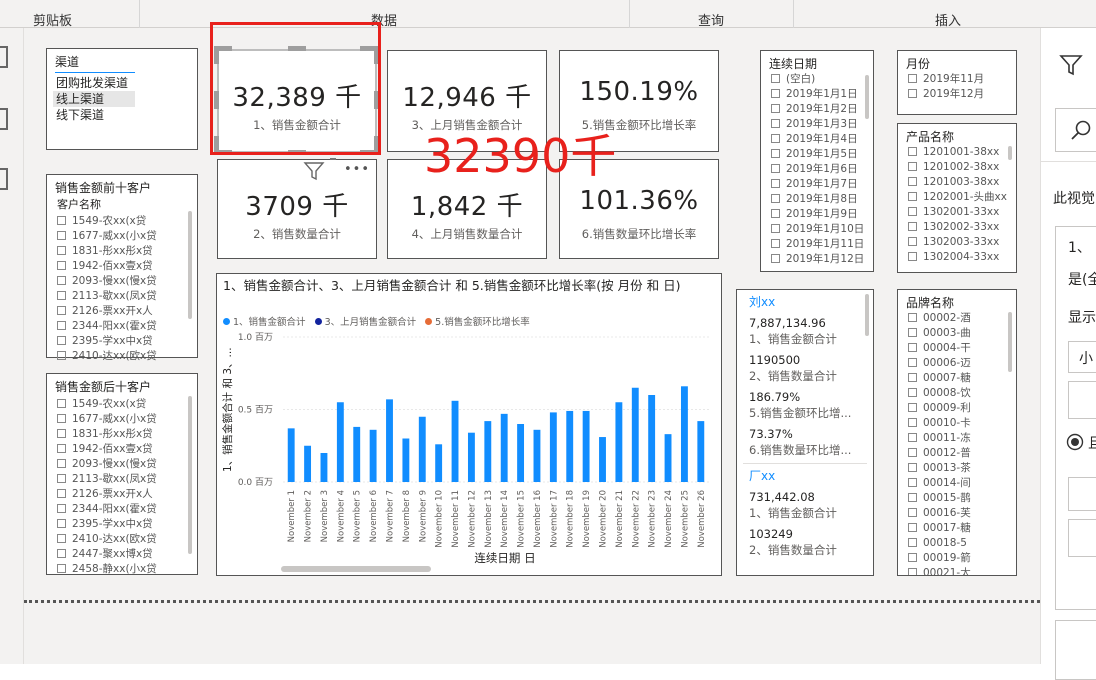 Image resolution: width=1096 pixels, height=680 pixels. What do you see at coordinates (94, 99) in the screenshot?
I see `slicer-item-selected: 线上渠道` at bounding box center [94, 99].